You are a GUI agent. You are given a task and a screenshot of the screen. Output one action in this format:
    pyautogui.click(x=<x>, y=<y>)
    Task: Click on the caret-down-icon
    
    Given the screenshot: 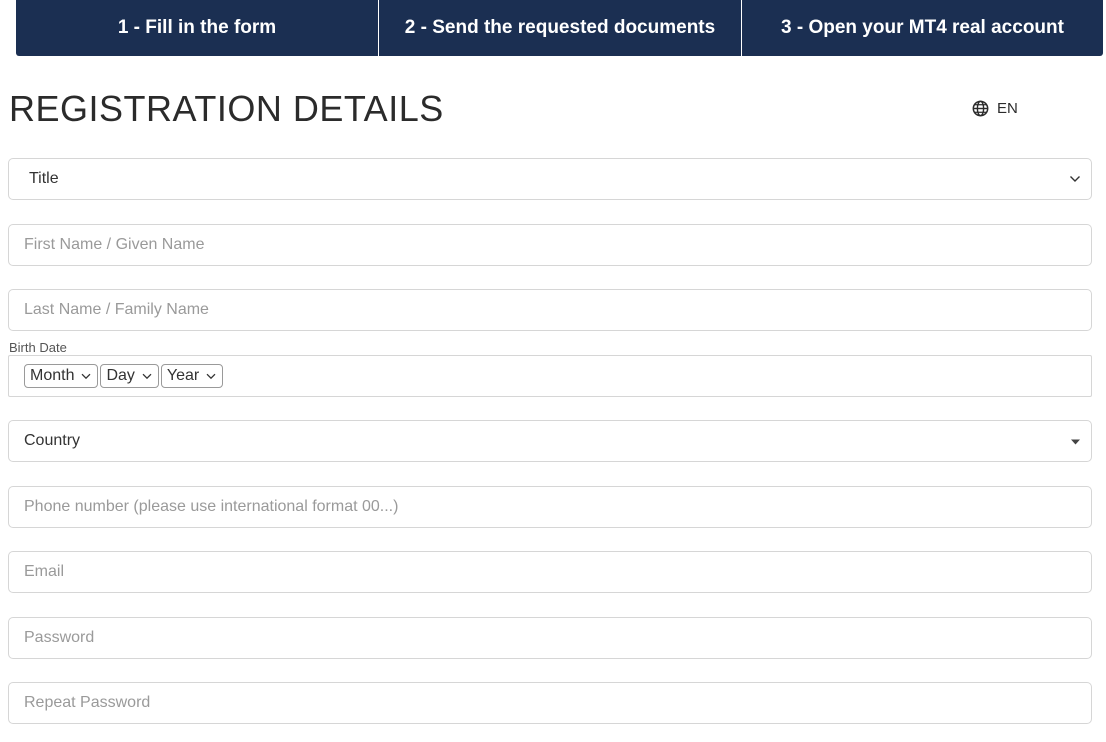 What is the action you would take?
    pyautogui.click(x=1075, y=441)
    